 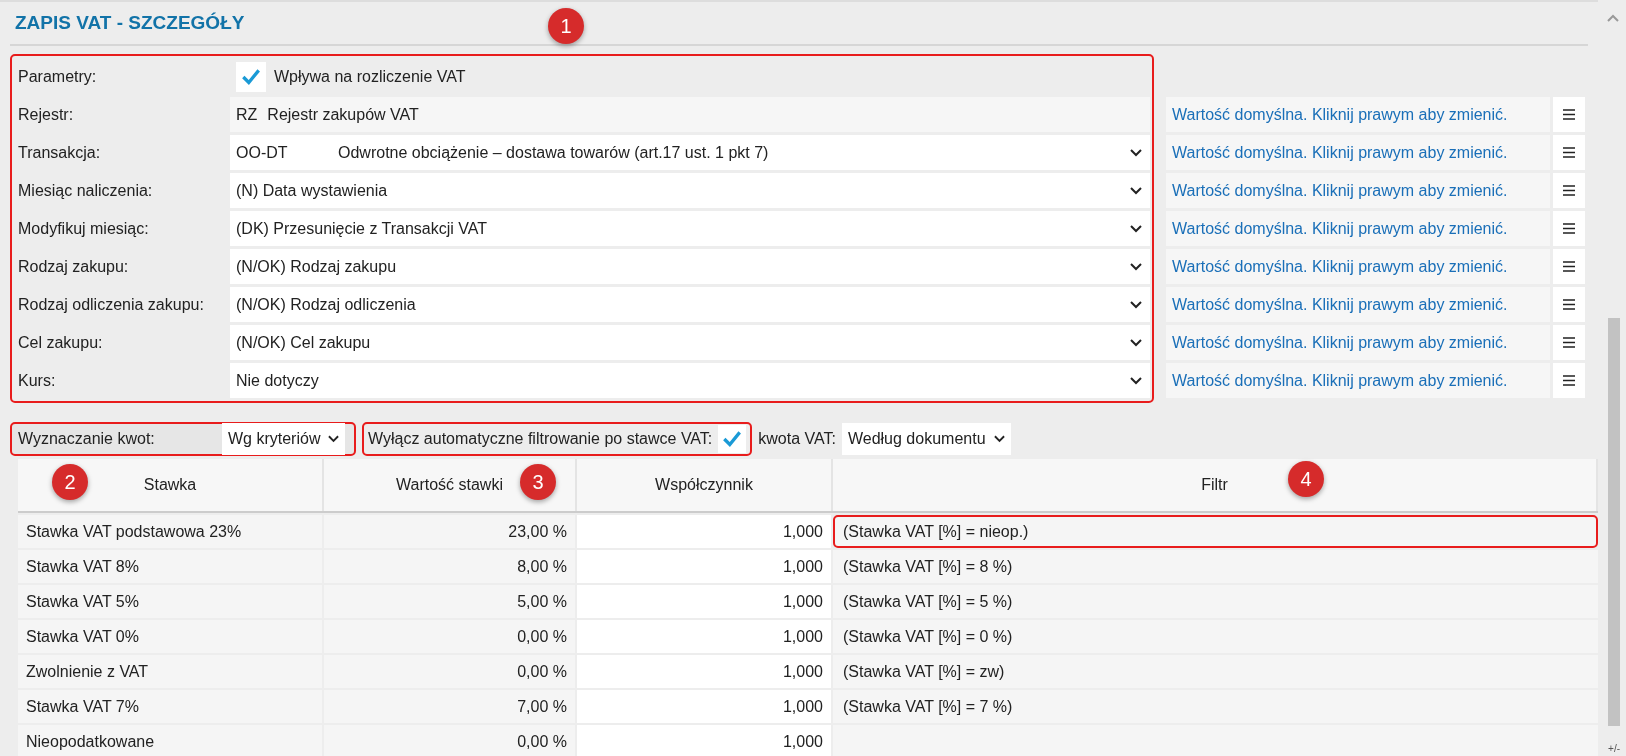 I want to click on dropdown-field: (N/OK) Cel zakupu, so click(x=690, y=342).